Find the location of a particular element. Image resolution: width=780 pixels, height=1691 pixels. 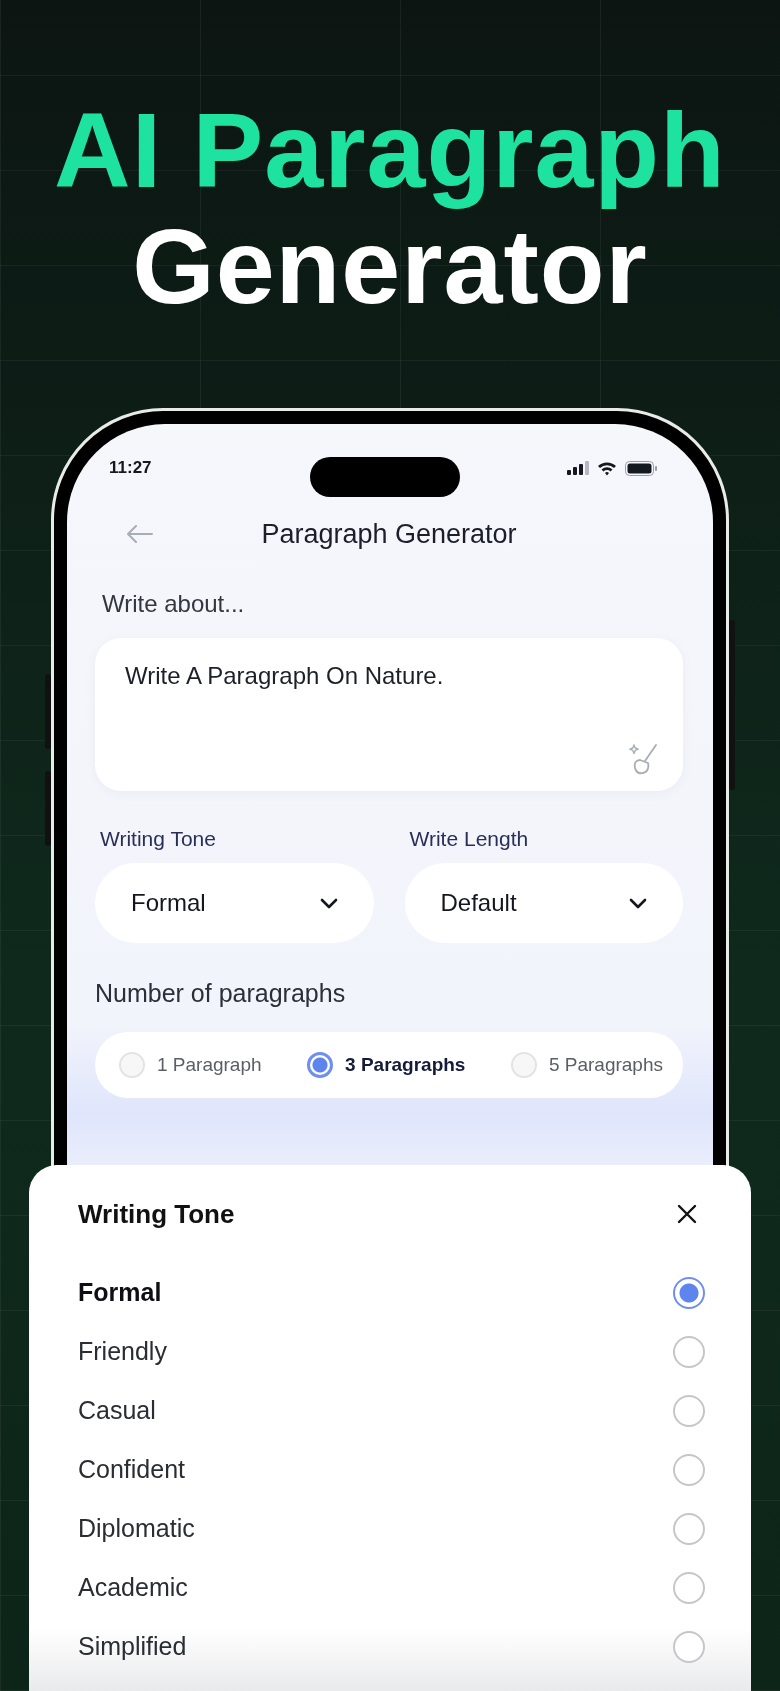

option-label: Formal is located at coordinates (120, 1292).